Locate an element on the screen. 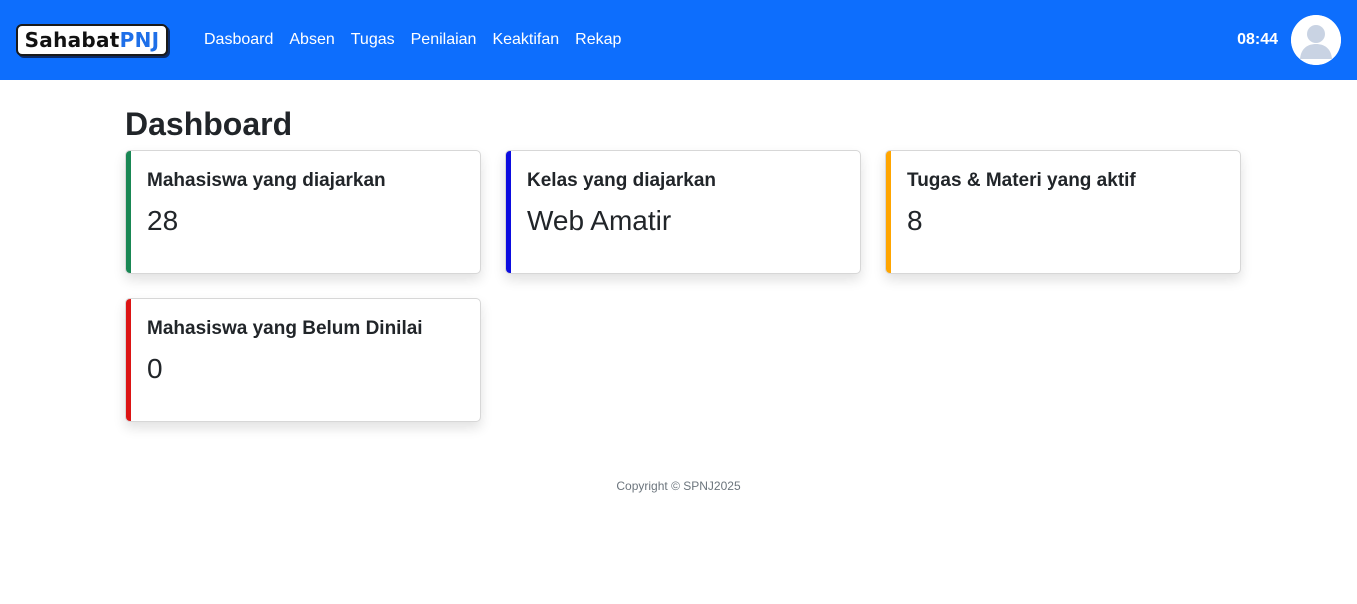 This screenshot has height=604, width=1357. card-label: Kelas yang diajarkan is located at coordinates (622, 180).